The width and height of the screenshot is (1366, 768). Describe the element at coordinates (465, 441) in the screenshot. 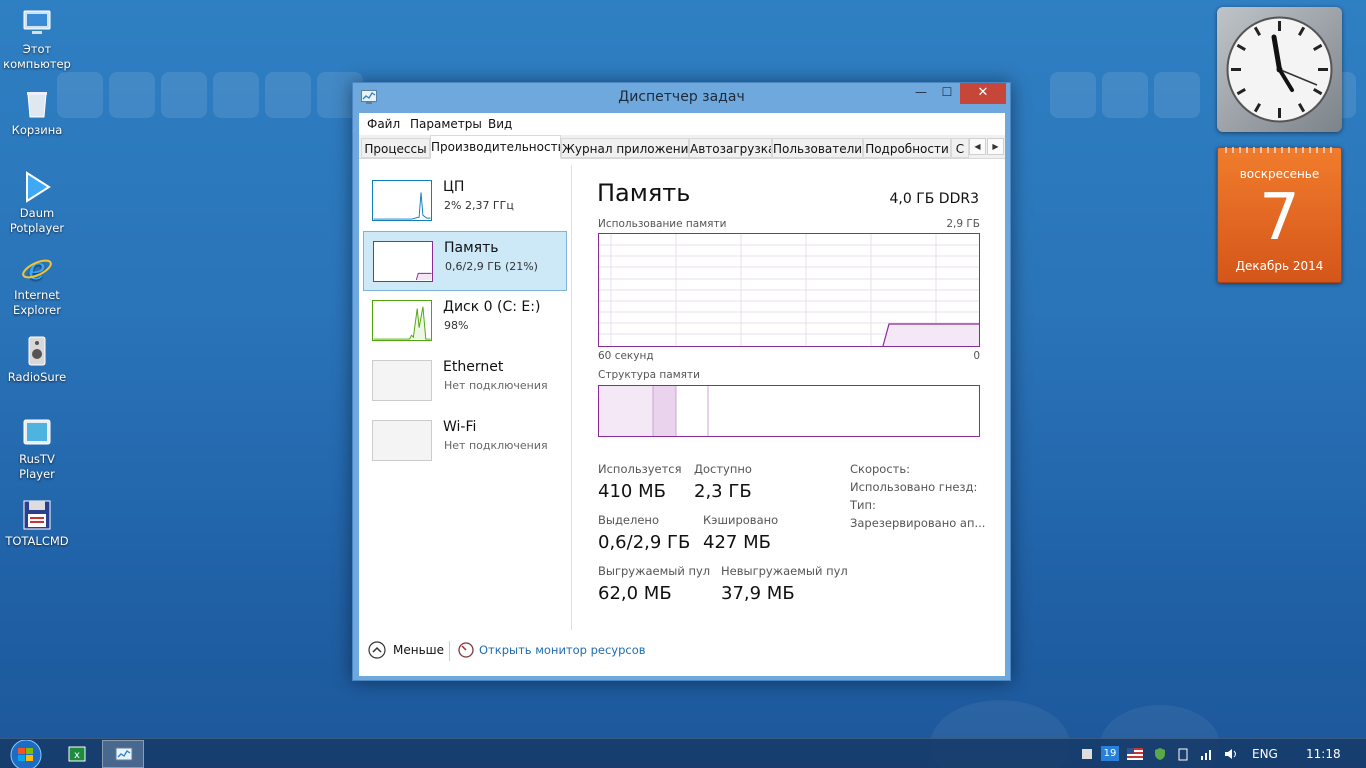

I see `perf-item-wifi: Wi-Fi Нет подключения` at that location.